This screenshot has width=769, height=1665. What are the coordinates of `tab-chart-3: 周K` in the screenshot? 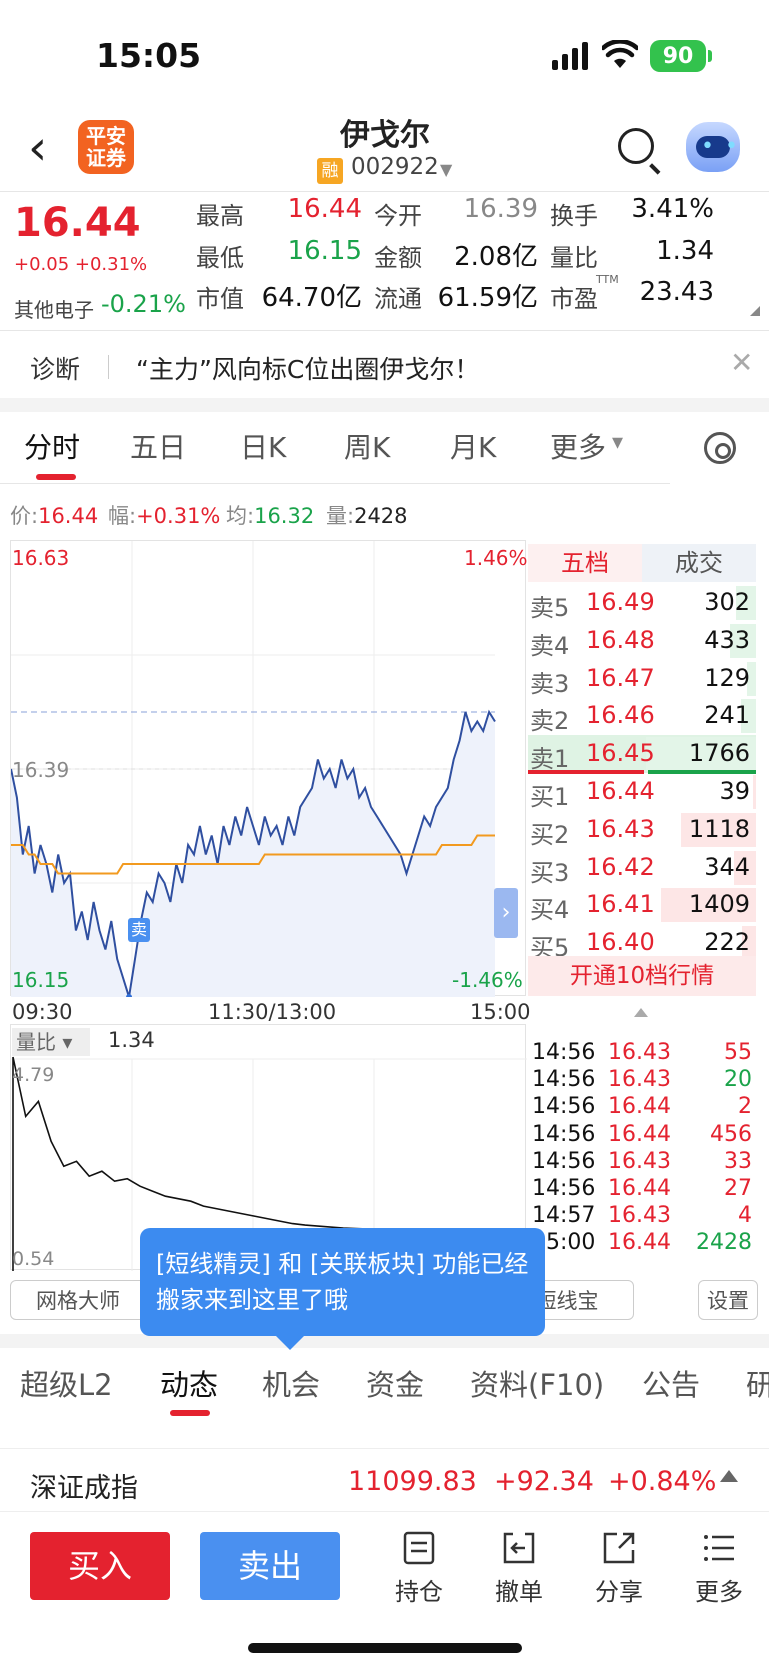 It's located at (367, 446).